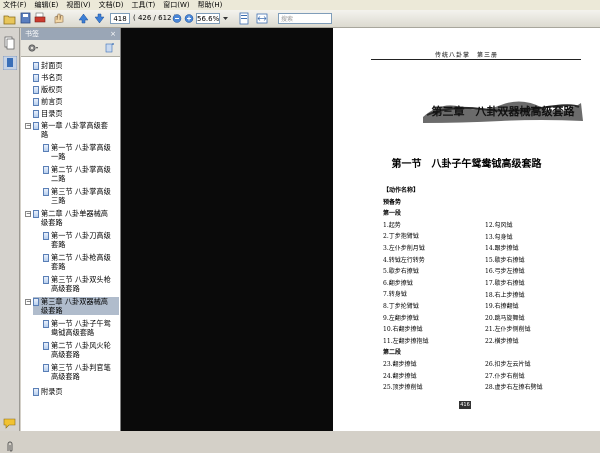  What do you see at coordinates (81, 350) in the screenshot?
I see `bookmark-label: 第二节 八卦风火轮 高级套路` at bounding box center [81, 350].